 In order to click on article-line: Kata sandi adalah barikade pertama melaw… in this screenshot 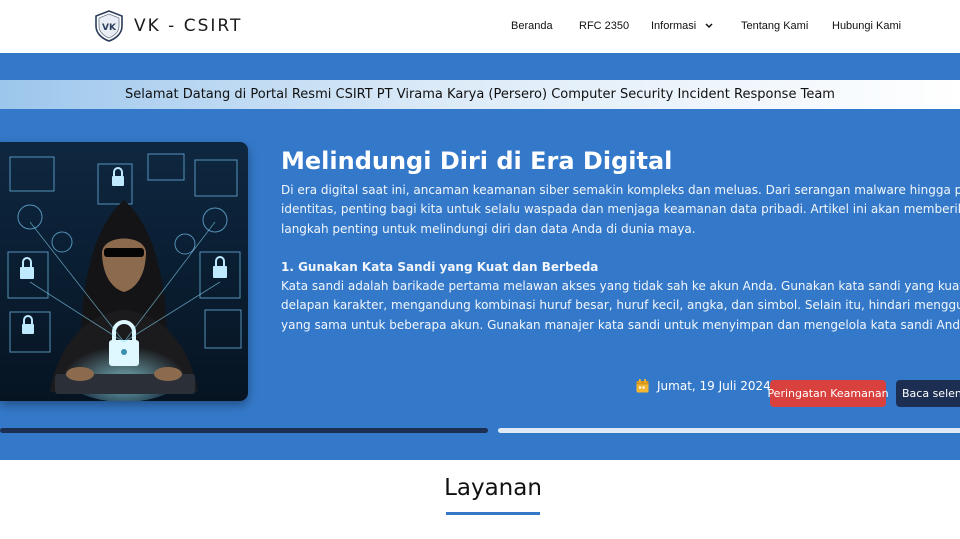, I will do `click(620, 286)`.